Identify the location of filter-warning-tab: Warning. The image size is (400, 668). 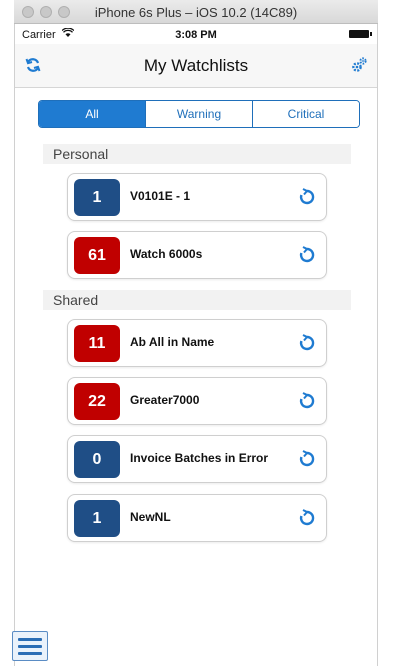
(199, 114).